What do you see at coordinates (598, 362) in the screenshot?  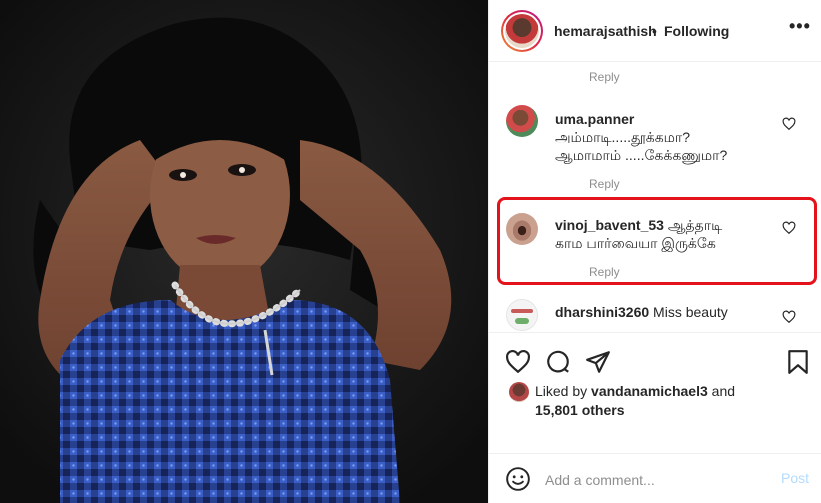 I see `share-icon` at bounding box center [598, 362].